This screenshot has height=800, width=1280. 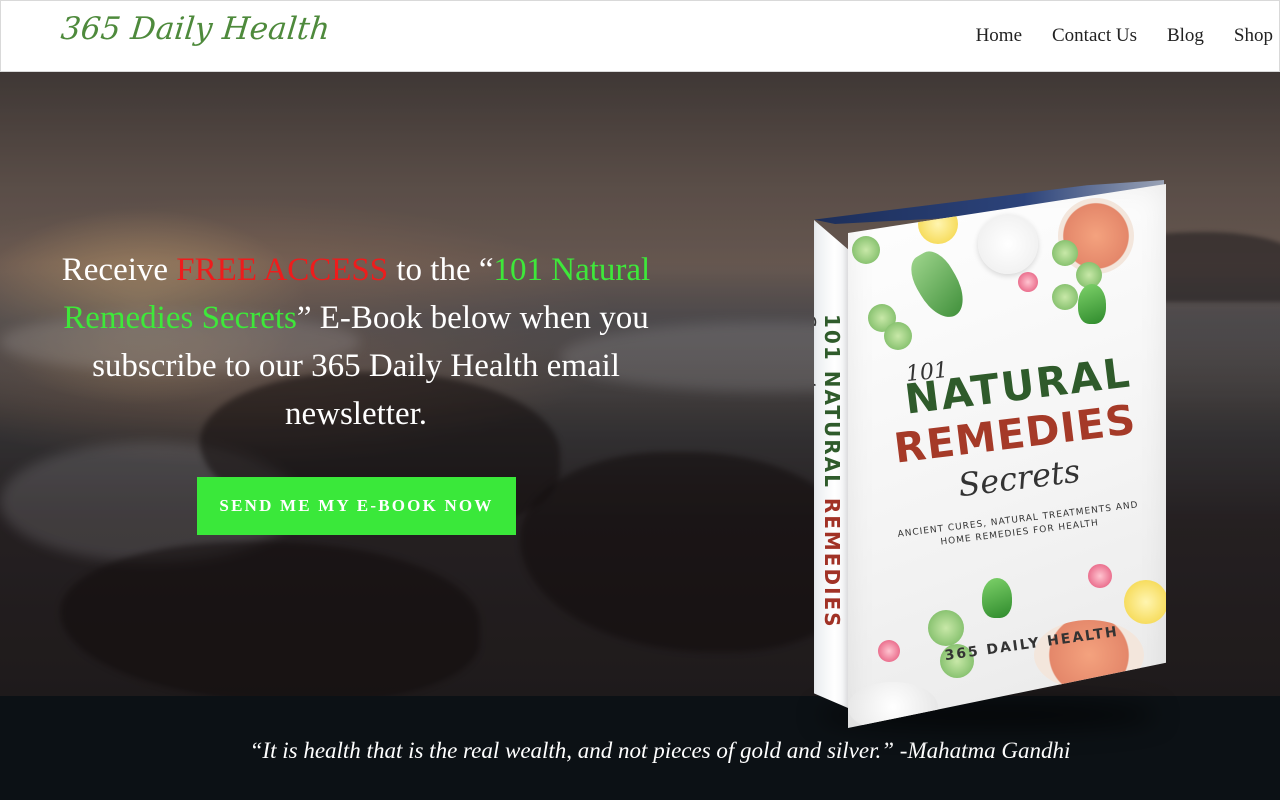 I want to click on nav-blog: Blog, so click(x=1185, y=36).